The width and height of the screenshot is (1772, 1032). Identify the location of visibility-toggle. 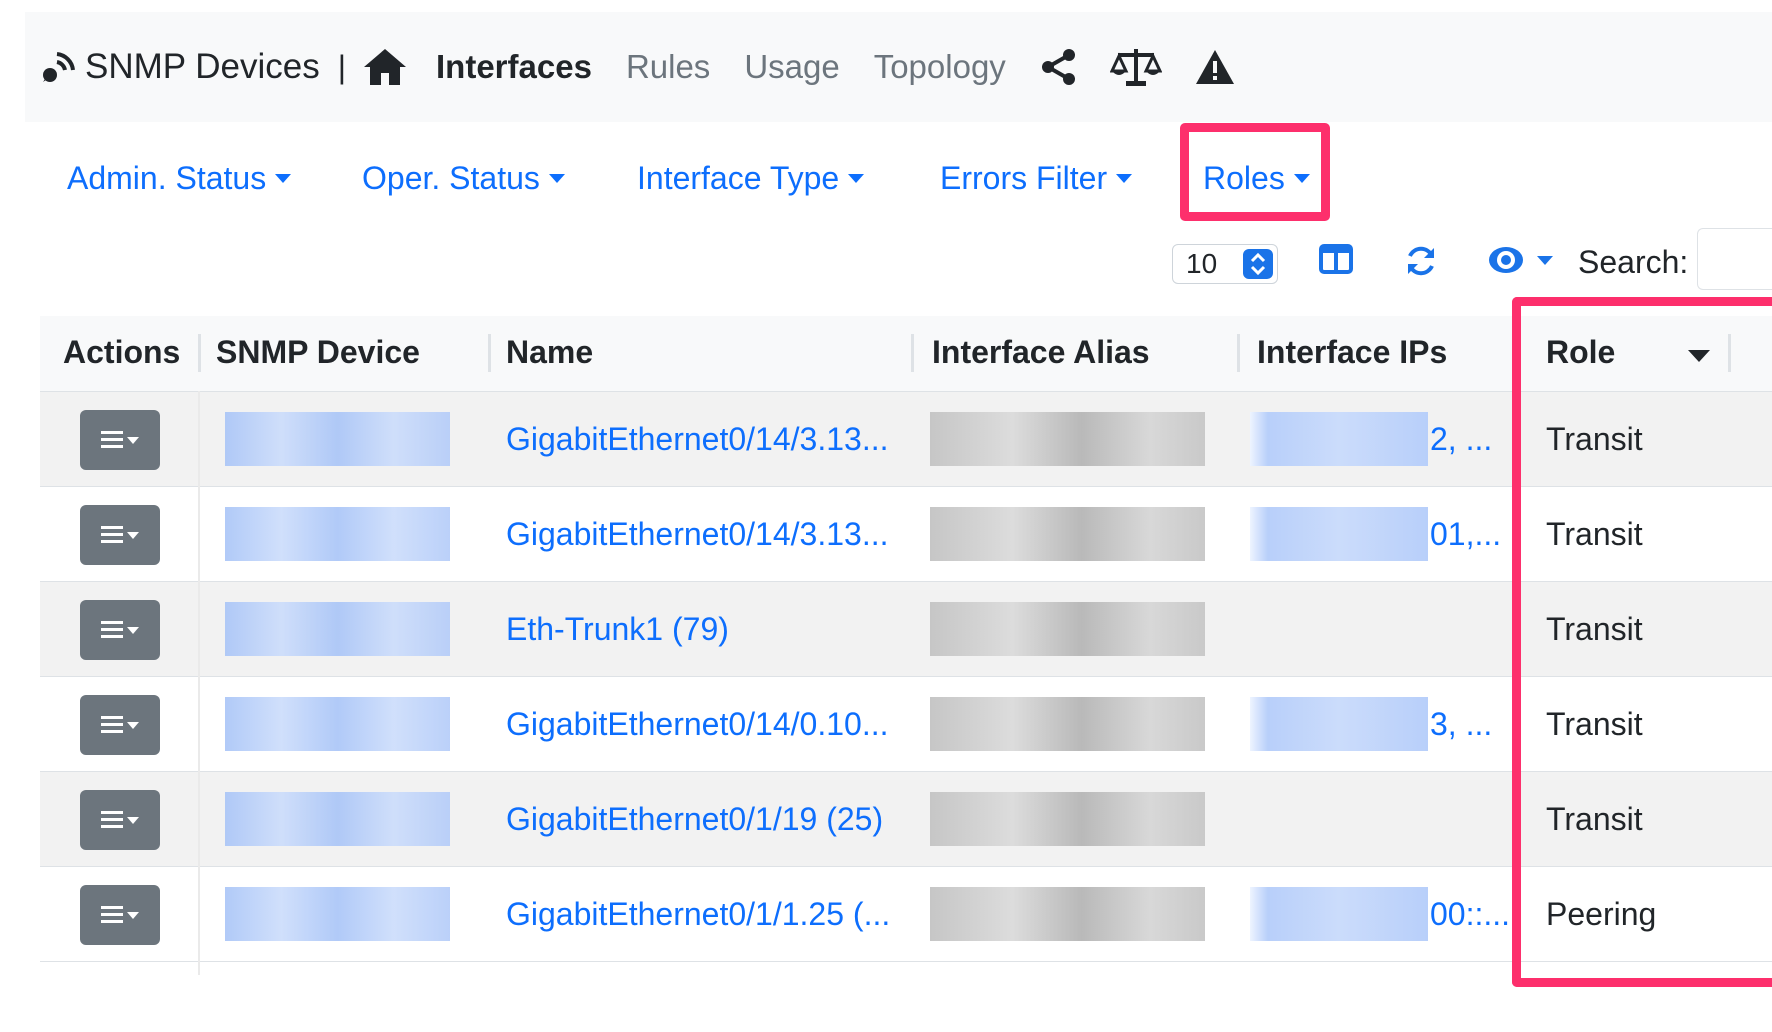
(1520, 260).